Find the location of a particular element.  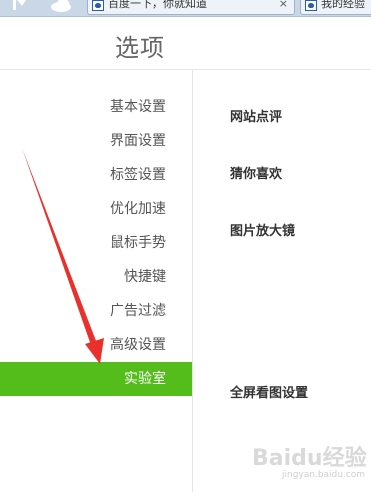

close-icon: × is located at coordinates (283, 5).